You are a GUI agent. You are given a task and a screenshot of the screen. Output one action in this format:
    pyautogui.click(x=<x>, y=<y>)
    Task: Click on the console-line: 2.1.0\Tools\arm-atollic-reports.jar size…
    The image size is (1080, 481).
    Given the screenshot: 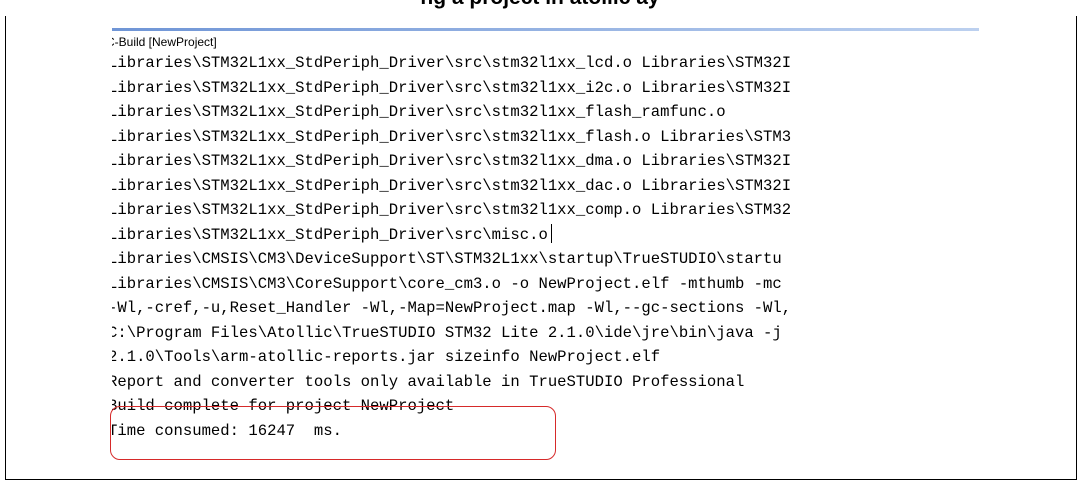 What is the action you would take?
    pyautogui.click(x=386, y=357)
    